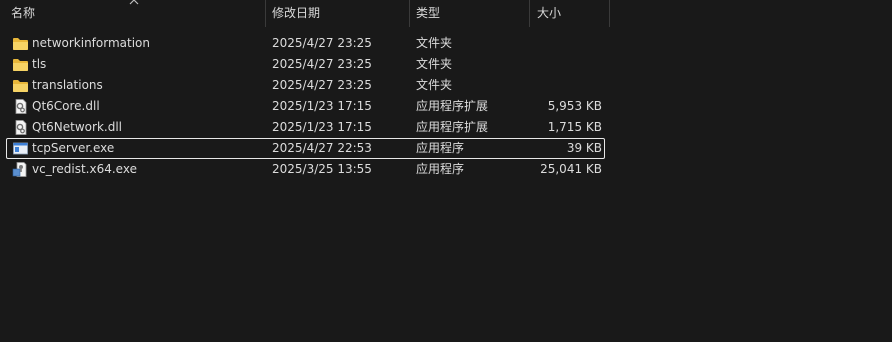 Image resolution: width=892 pixels, height=342 pixels. What do you see at coordinates (19, 169) in the screenshot?
I see `installer-icon` at bounding box center [19, 169].